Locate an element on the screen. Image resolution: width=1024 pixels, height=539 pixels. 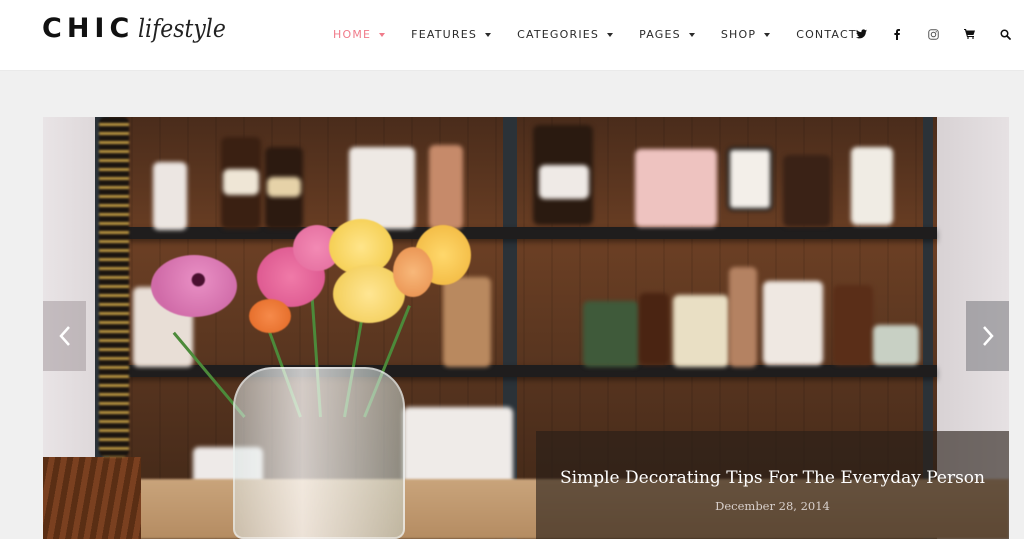
glass-jar-vase is located at coordinates (319, 453).